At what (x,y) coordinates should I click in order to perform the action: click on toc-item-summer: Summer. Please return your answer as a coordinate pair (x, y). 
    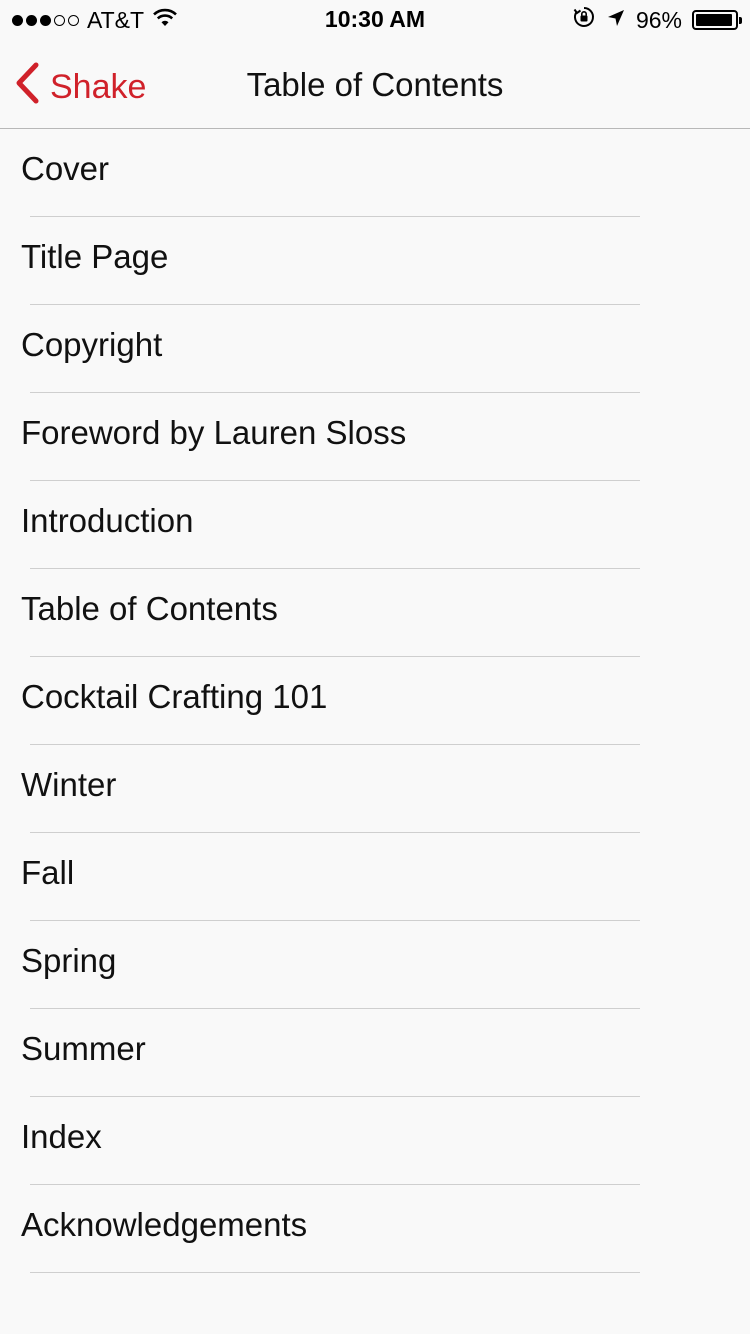
    Looking at the image, I should click on (375, 1053).